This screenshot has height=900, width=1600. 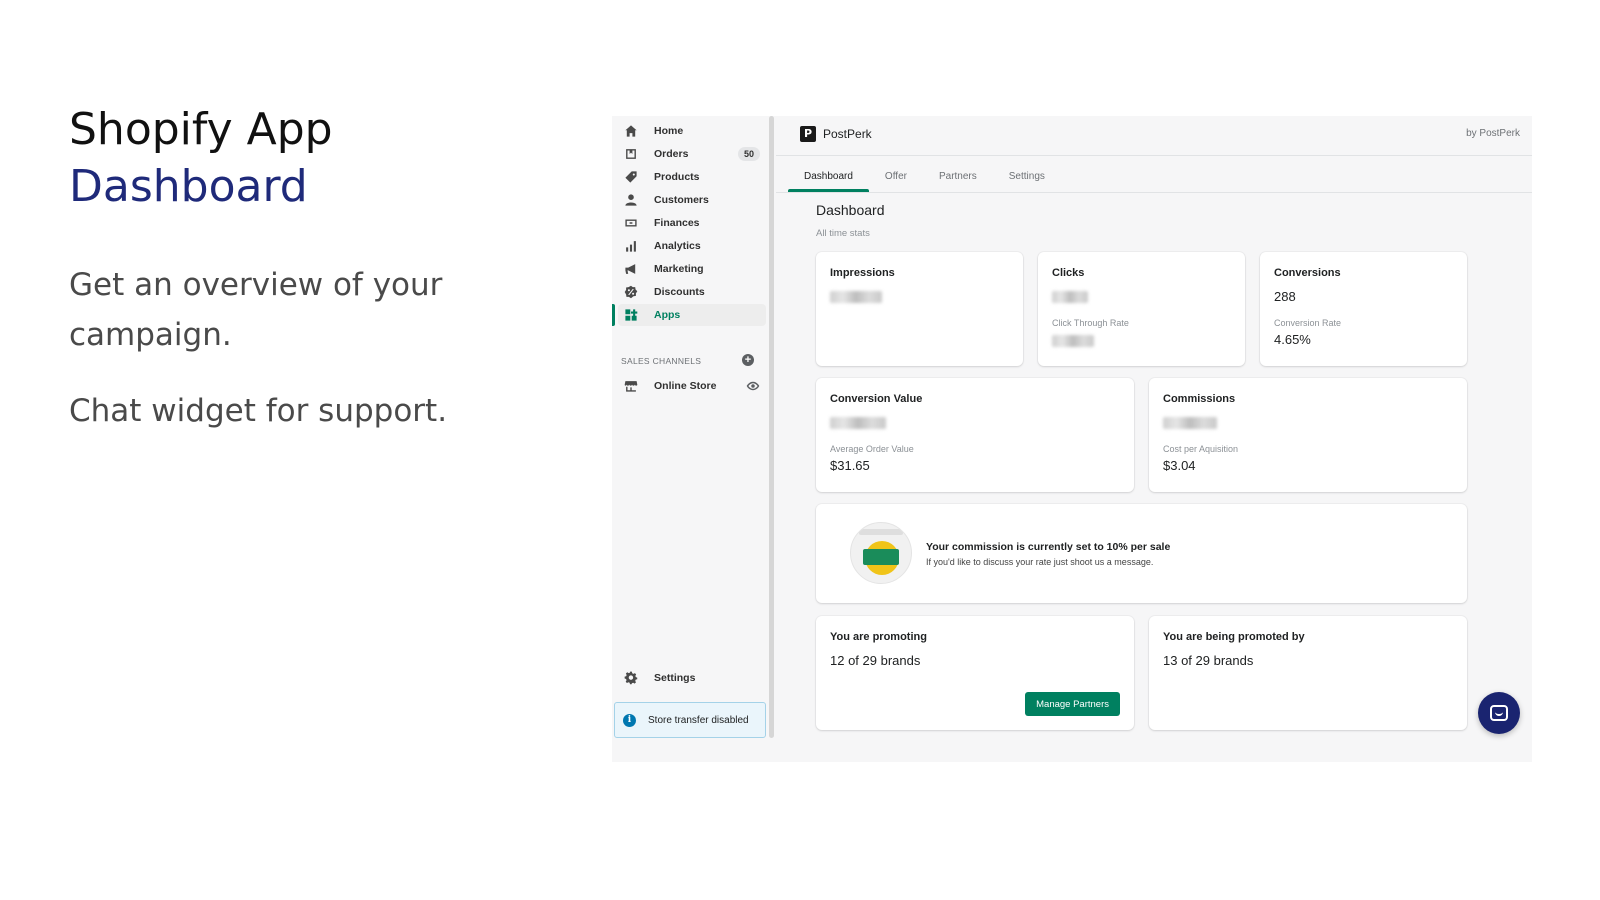 I want to click on sidebar-item-marketing: Marketing, so click(x=692, y=269).